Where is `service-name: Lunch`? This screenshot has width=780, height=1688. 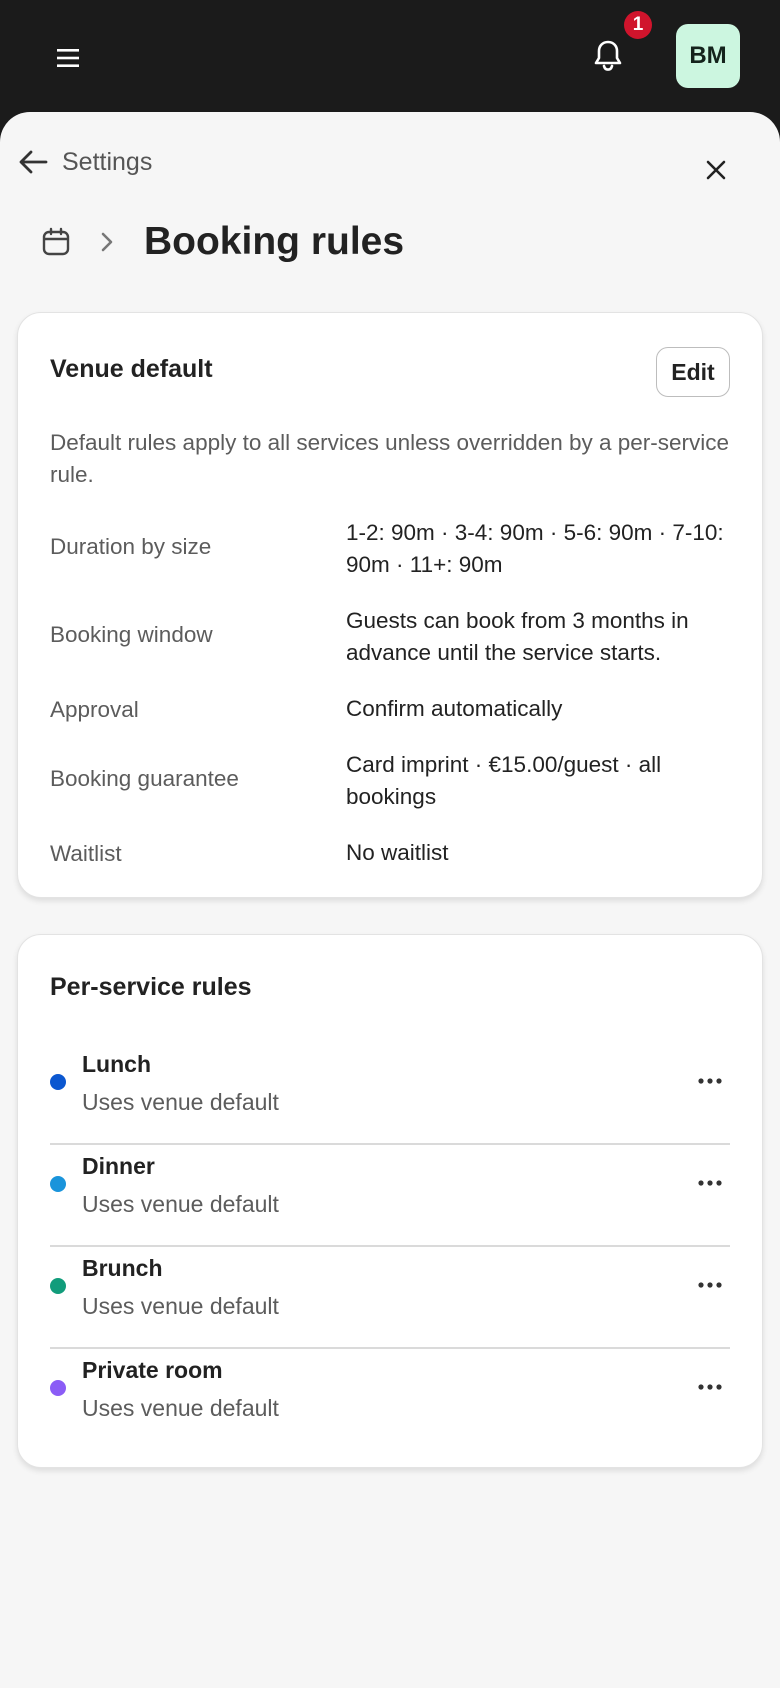 service-name: Lunch is located at coordinates (116, 1064).